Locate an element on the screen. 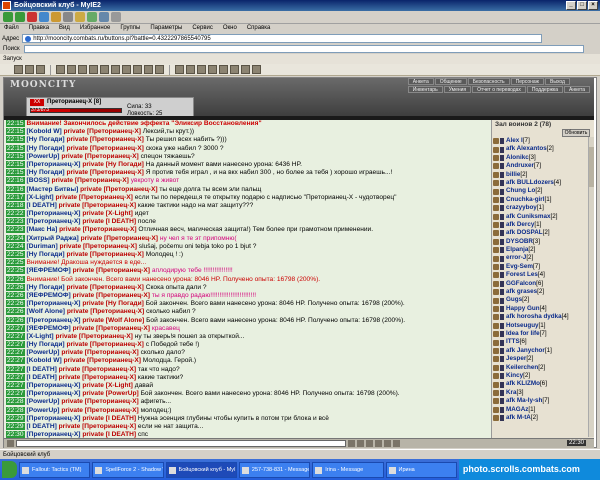  taskbar-item: Бойцовский клуб - MyIE2 is located at coordinates (201, 469).